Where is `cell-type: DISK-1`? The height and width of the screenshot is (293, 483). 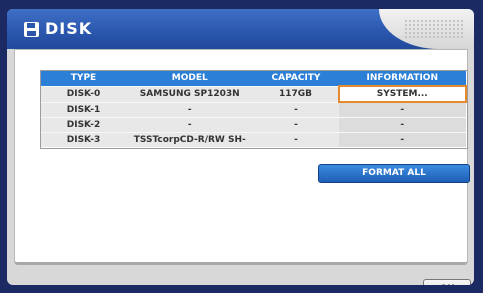
cell-type: DISK-1 is located at coordinates (83, 109).